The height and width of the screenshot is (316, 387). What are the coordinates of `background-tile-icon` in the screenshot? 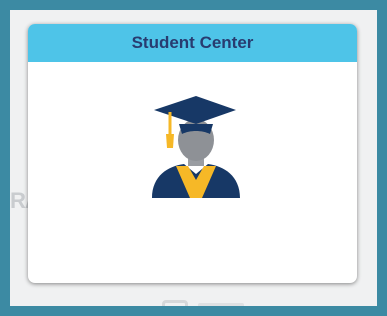 It's located at (175, 303).